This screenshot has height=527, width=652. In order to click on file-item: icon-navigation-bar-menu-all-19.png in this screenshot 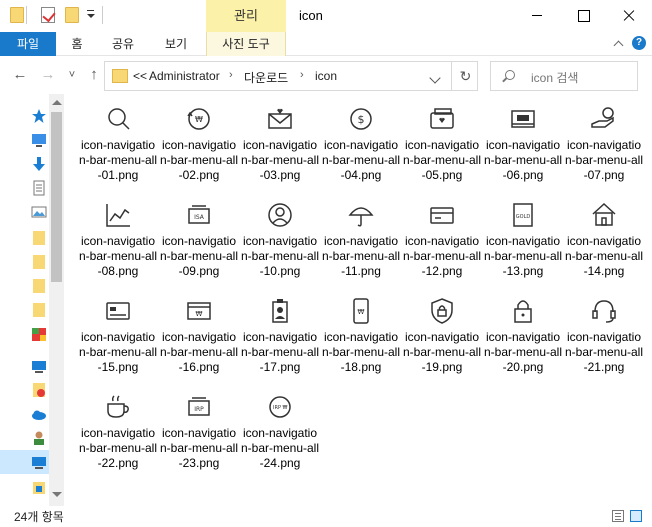, I will do `click(442, 336)`.